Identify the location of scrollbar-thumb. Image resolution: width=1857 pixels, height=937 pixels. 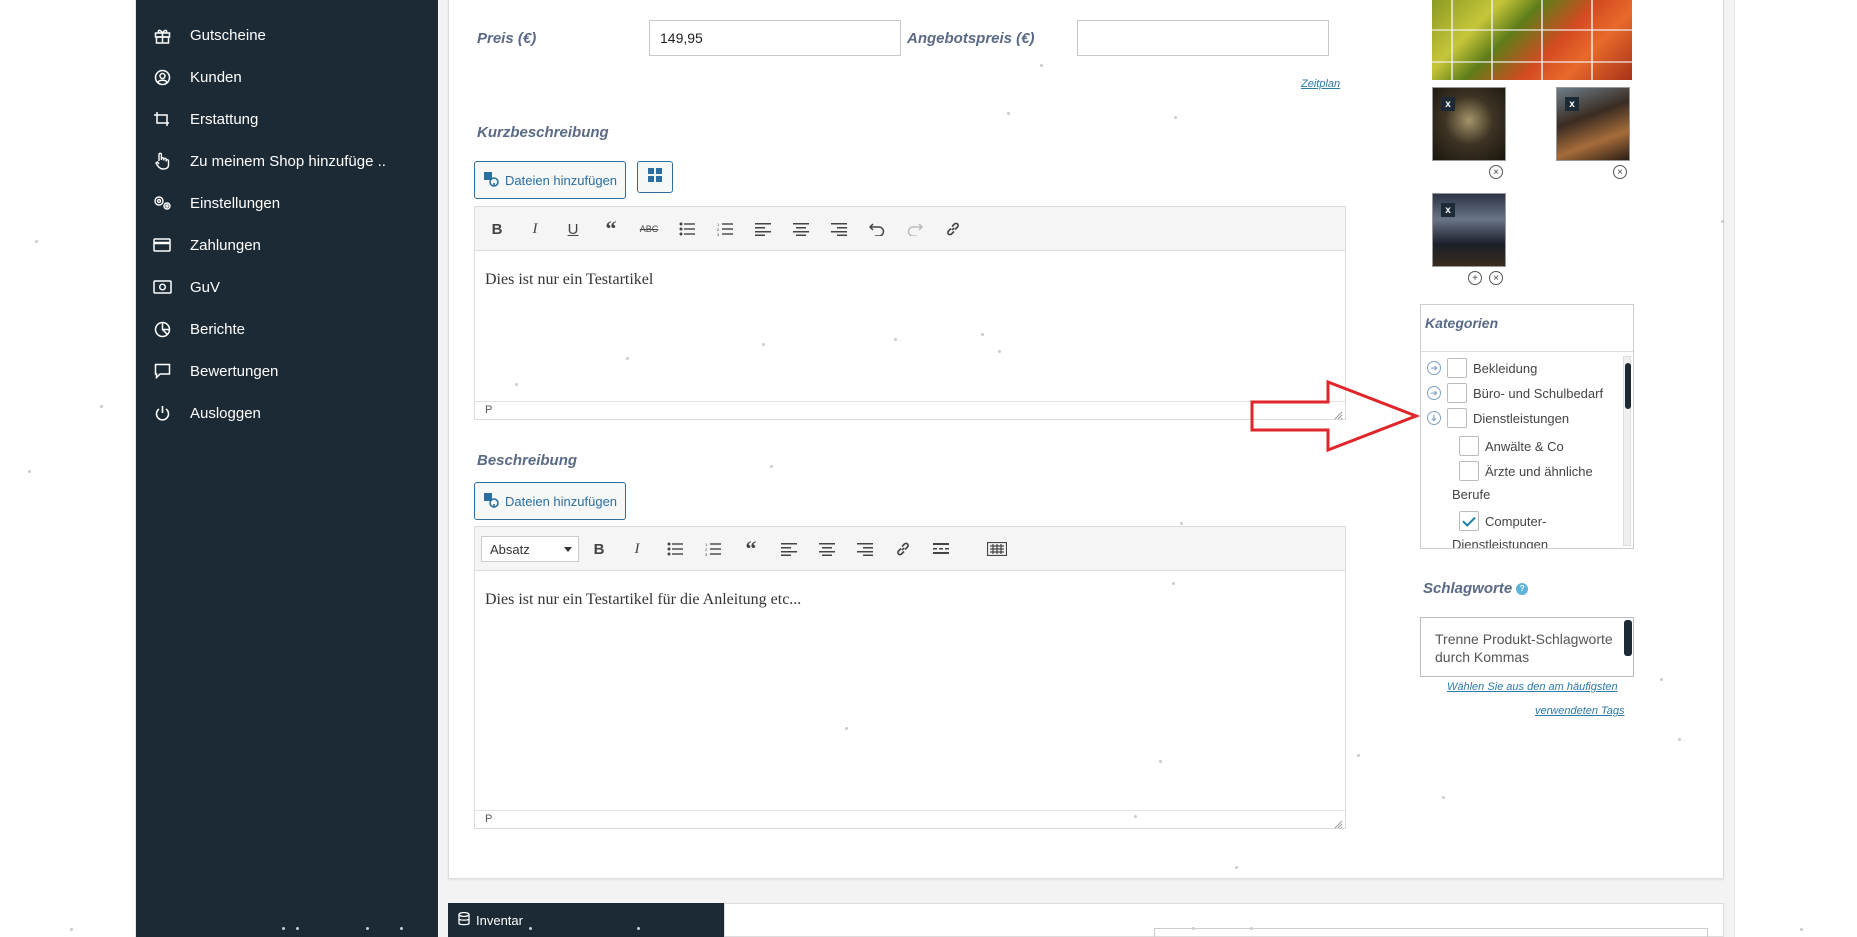
(1628, 386).